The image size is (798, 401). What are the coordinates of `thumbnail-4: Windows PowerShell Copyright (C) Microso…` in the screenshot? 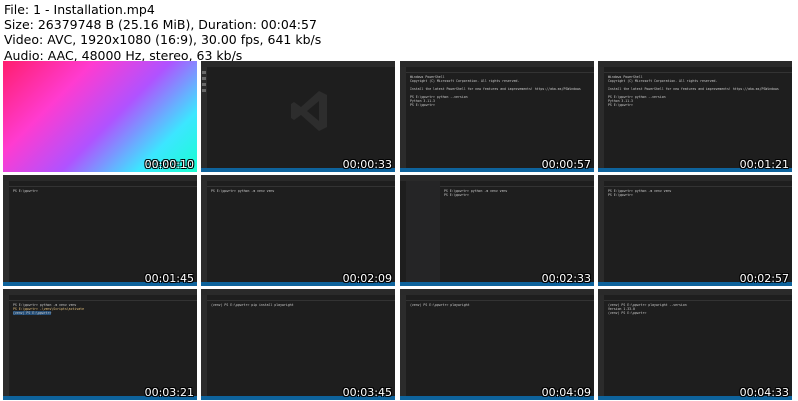 It's located at (695, 116).